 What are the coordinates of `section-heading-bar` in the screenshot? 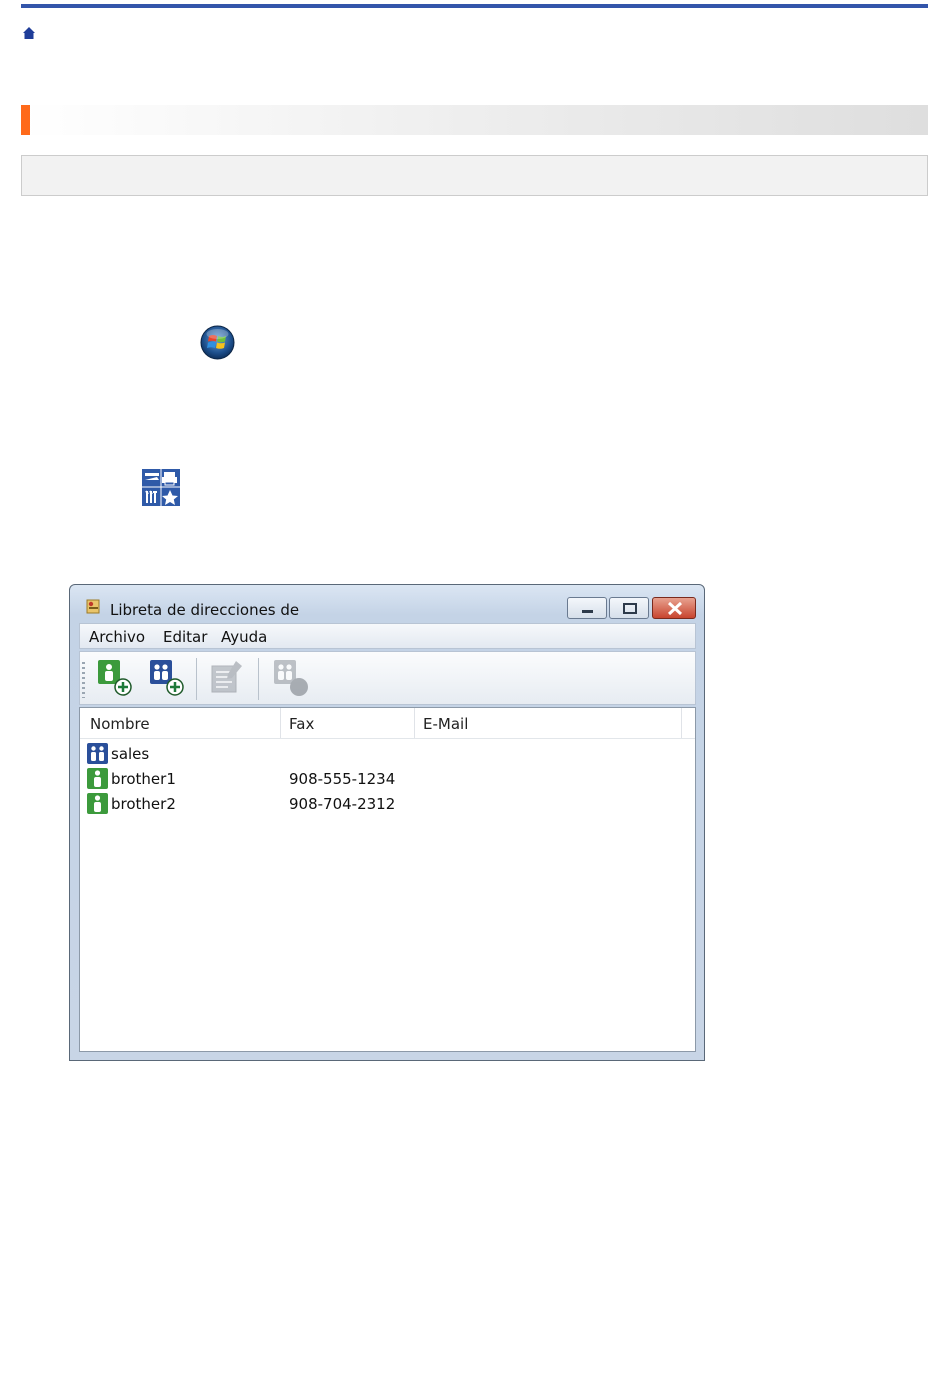 It's located at (474, 120).